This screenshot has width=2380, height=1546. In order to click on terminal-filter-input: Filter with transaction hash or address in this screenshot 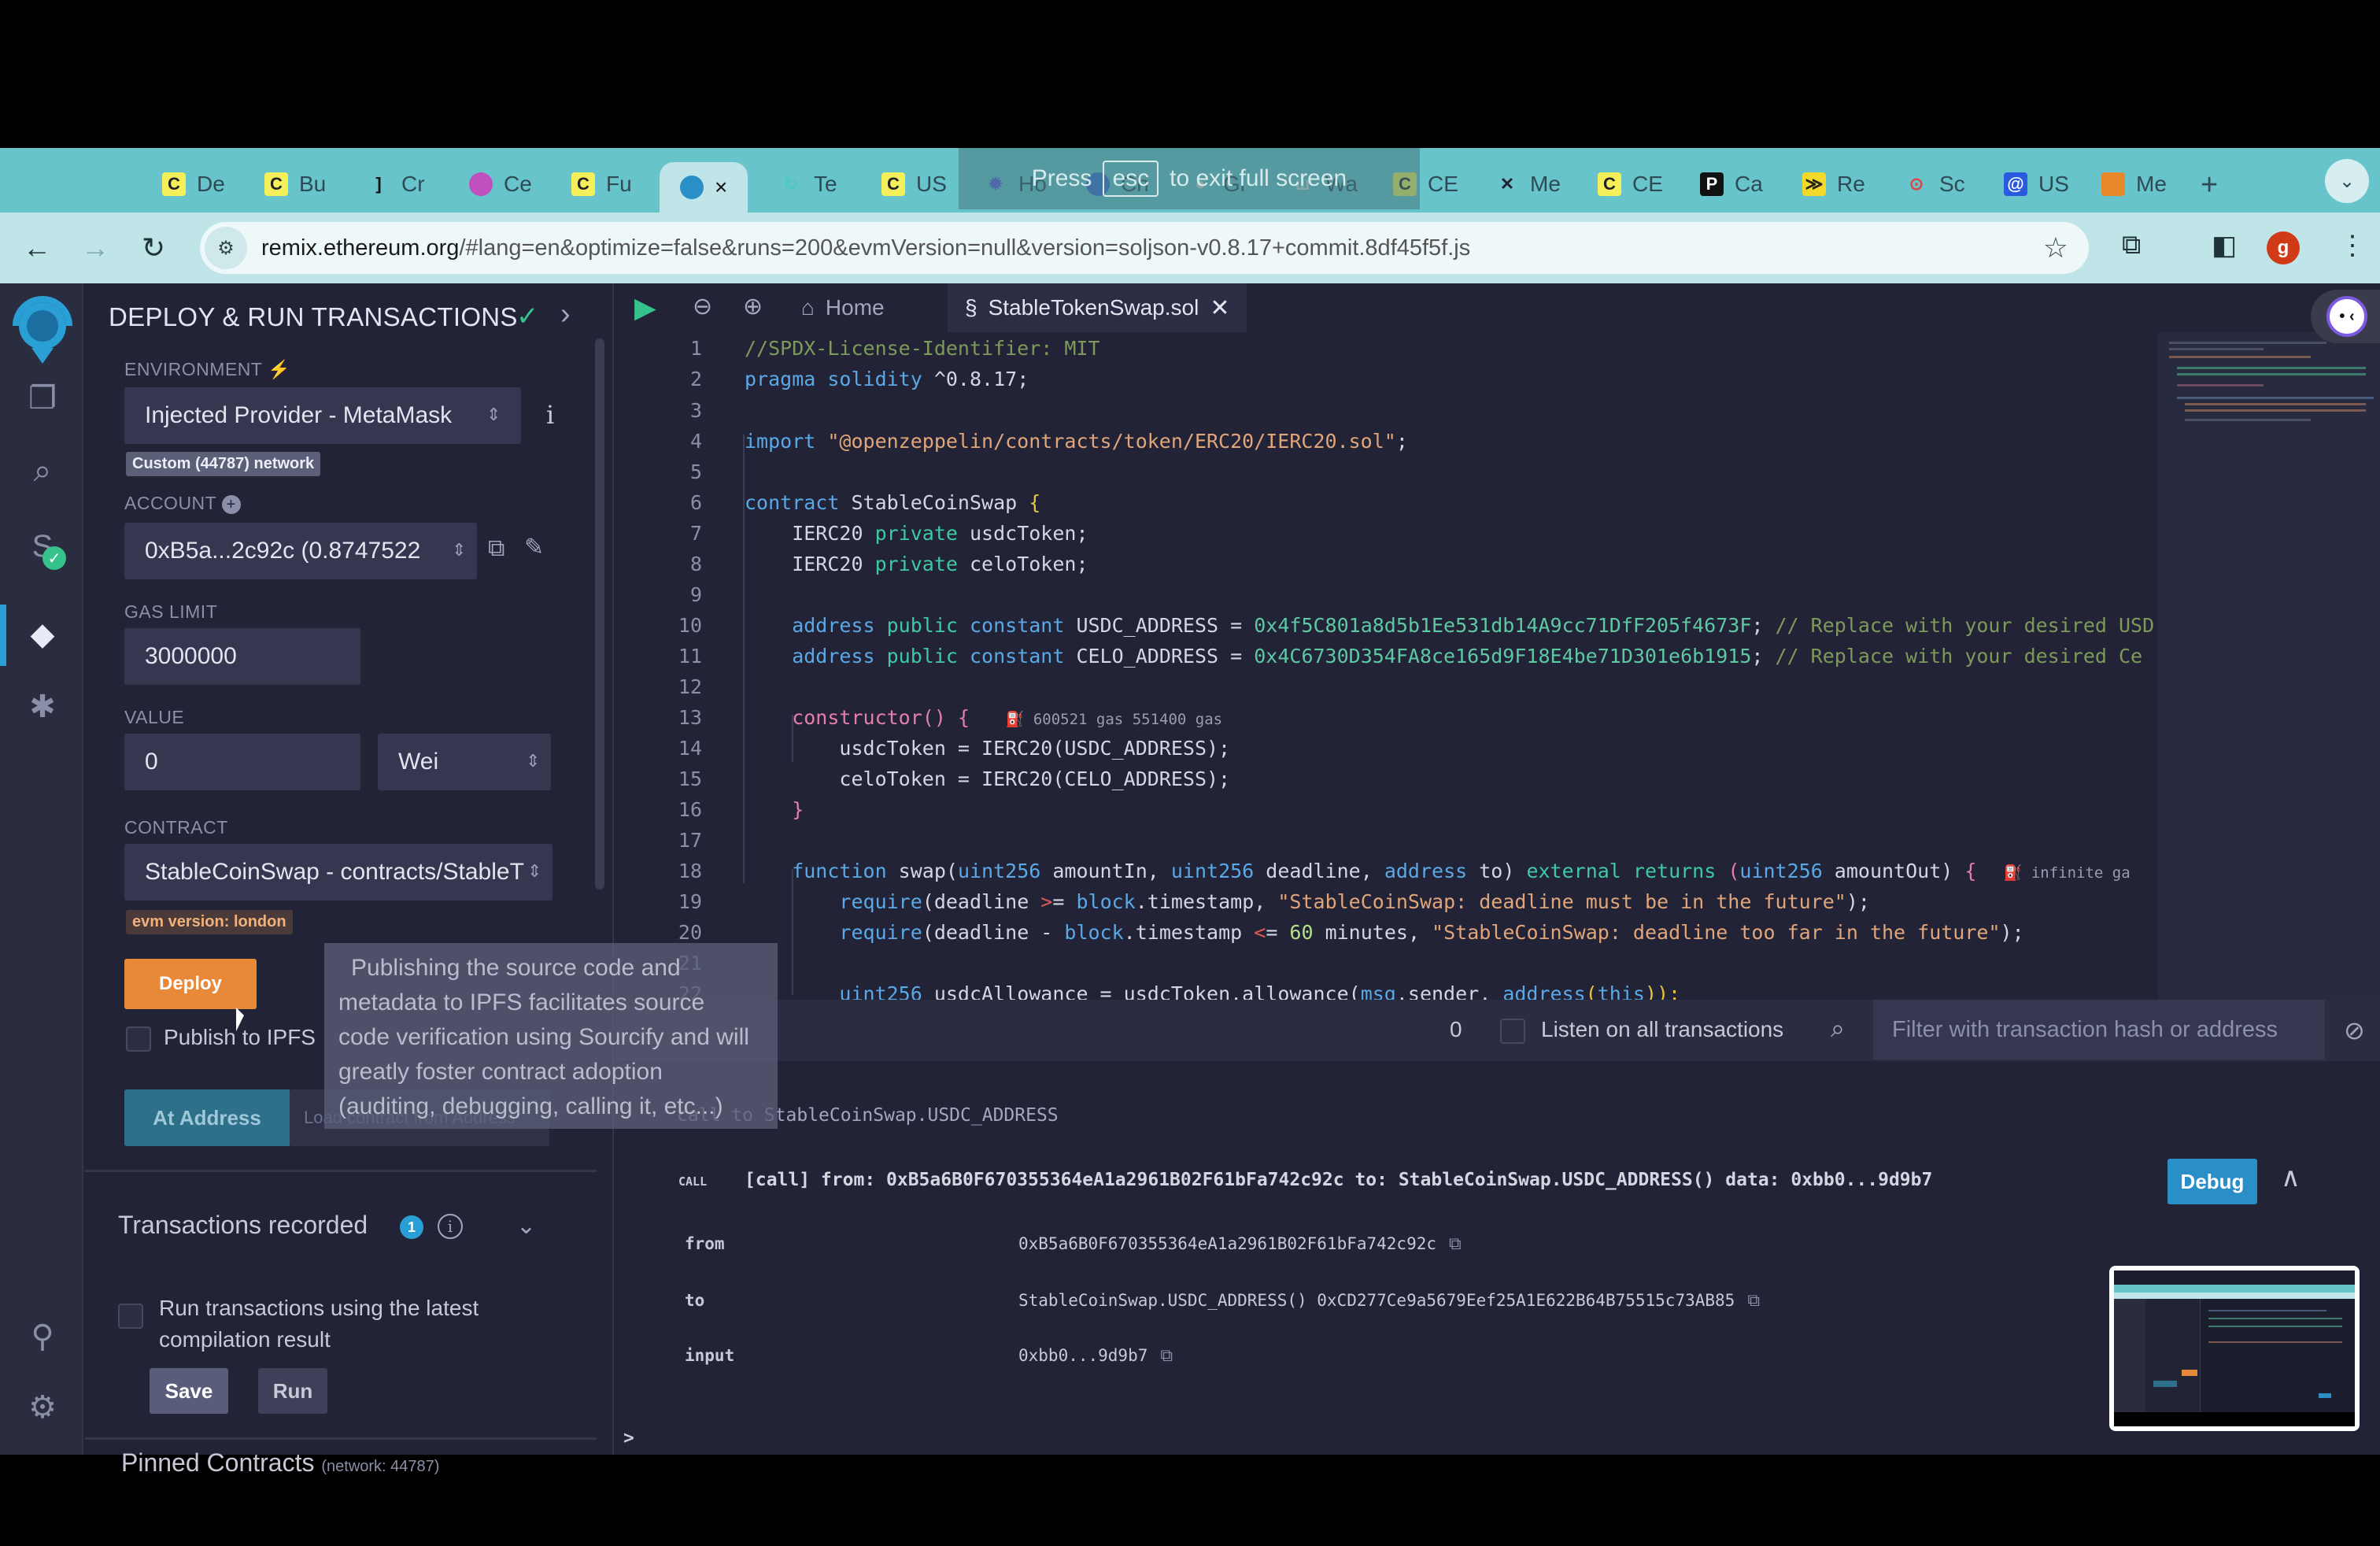, I will do `click(2099, 1030)`.